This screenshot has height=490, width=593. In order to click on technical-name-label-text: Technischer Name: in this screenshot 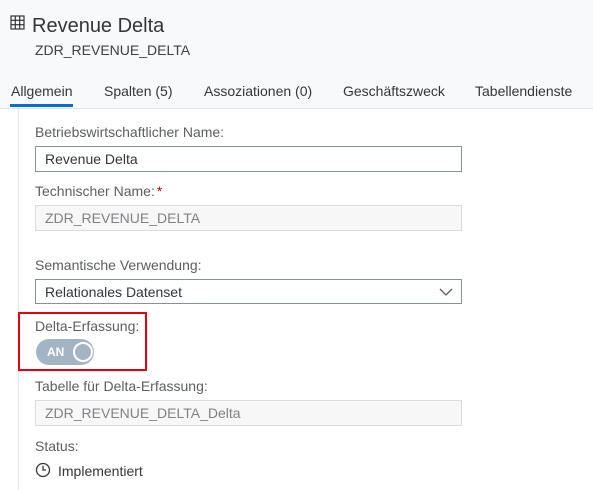, I will do `click(95, 191)`.